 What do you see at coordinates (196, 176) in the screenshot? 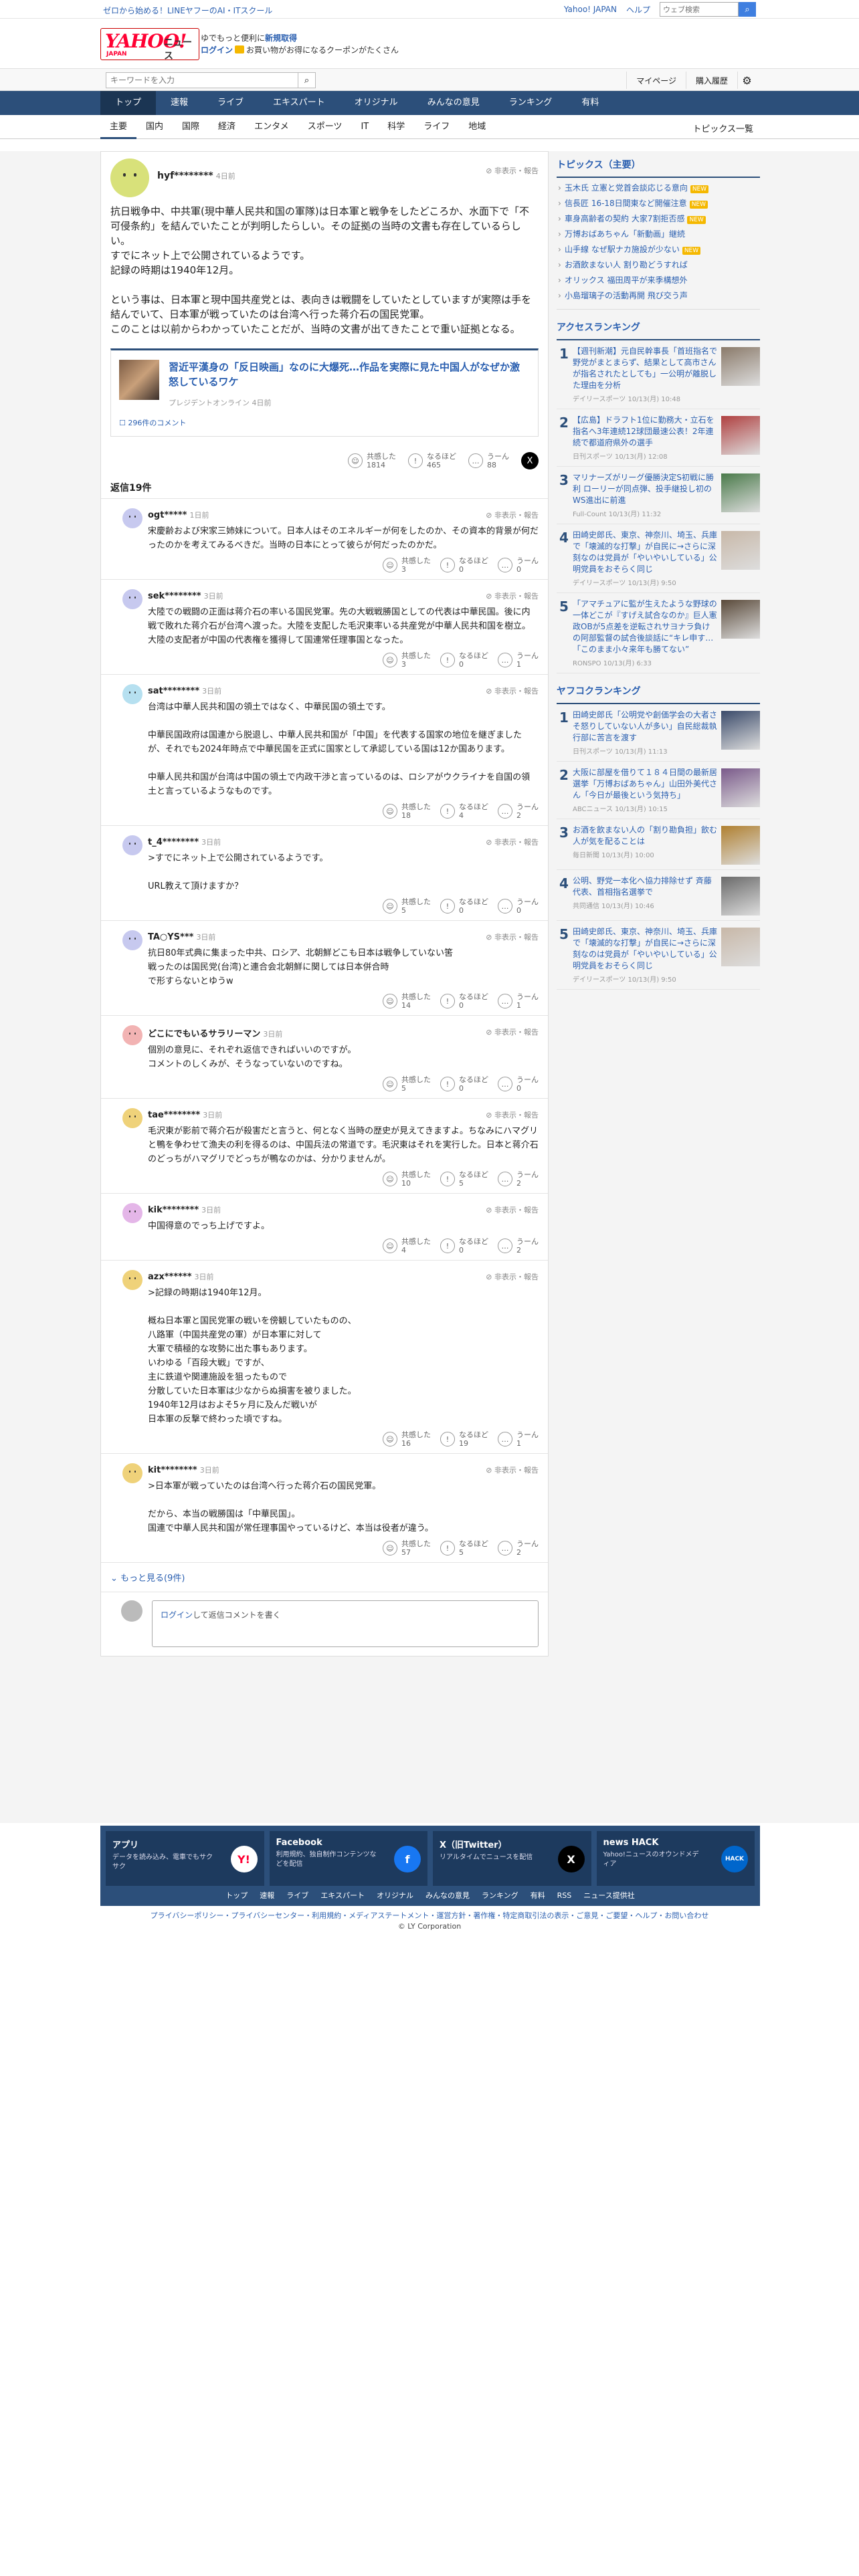
I see `comment-author: hyf******** 4日前` at bounding box center [196, 176].